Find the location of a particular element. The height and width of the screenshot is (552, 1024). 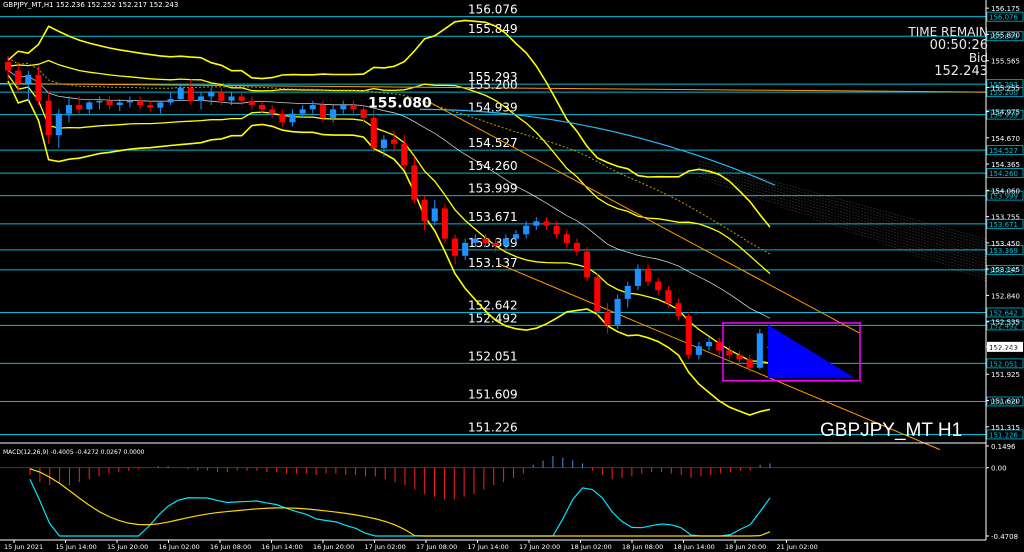

price-tick-label: 151.620 is located at coordinates (1005, 402).